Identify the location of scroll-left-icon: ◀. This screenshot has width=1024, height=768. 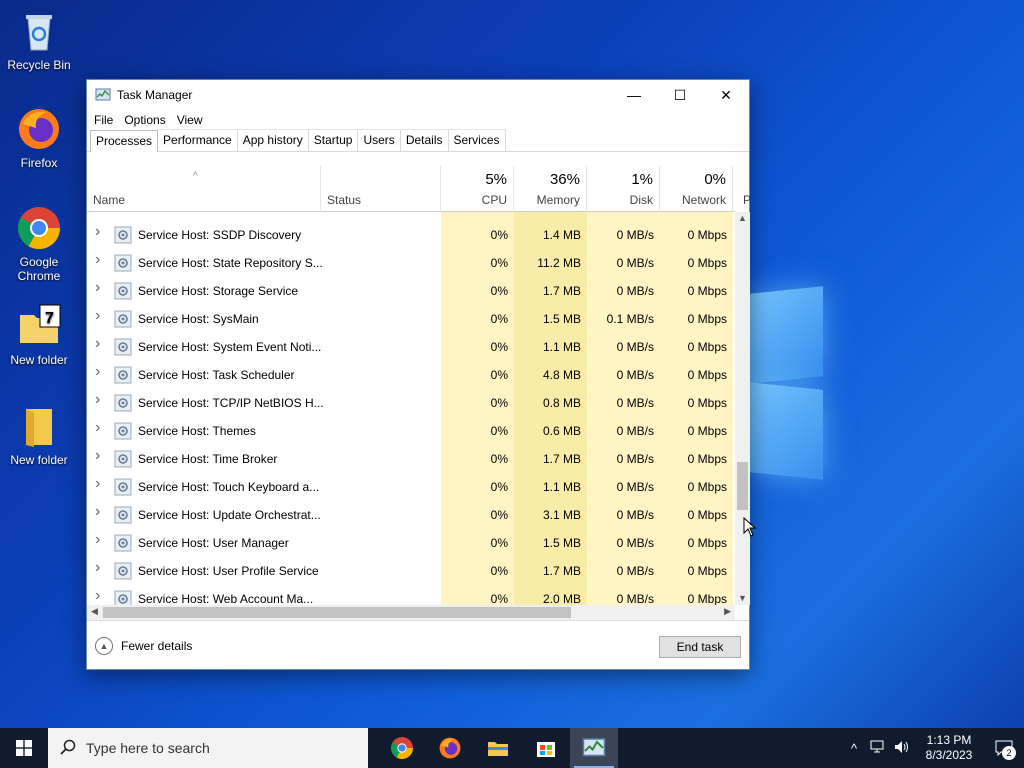
(94, 611).